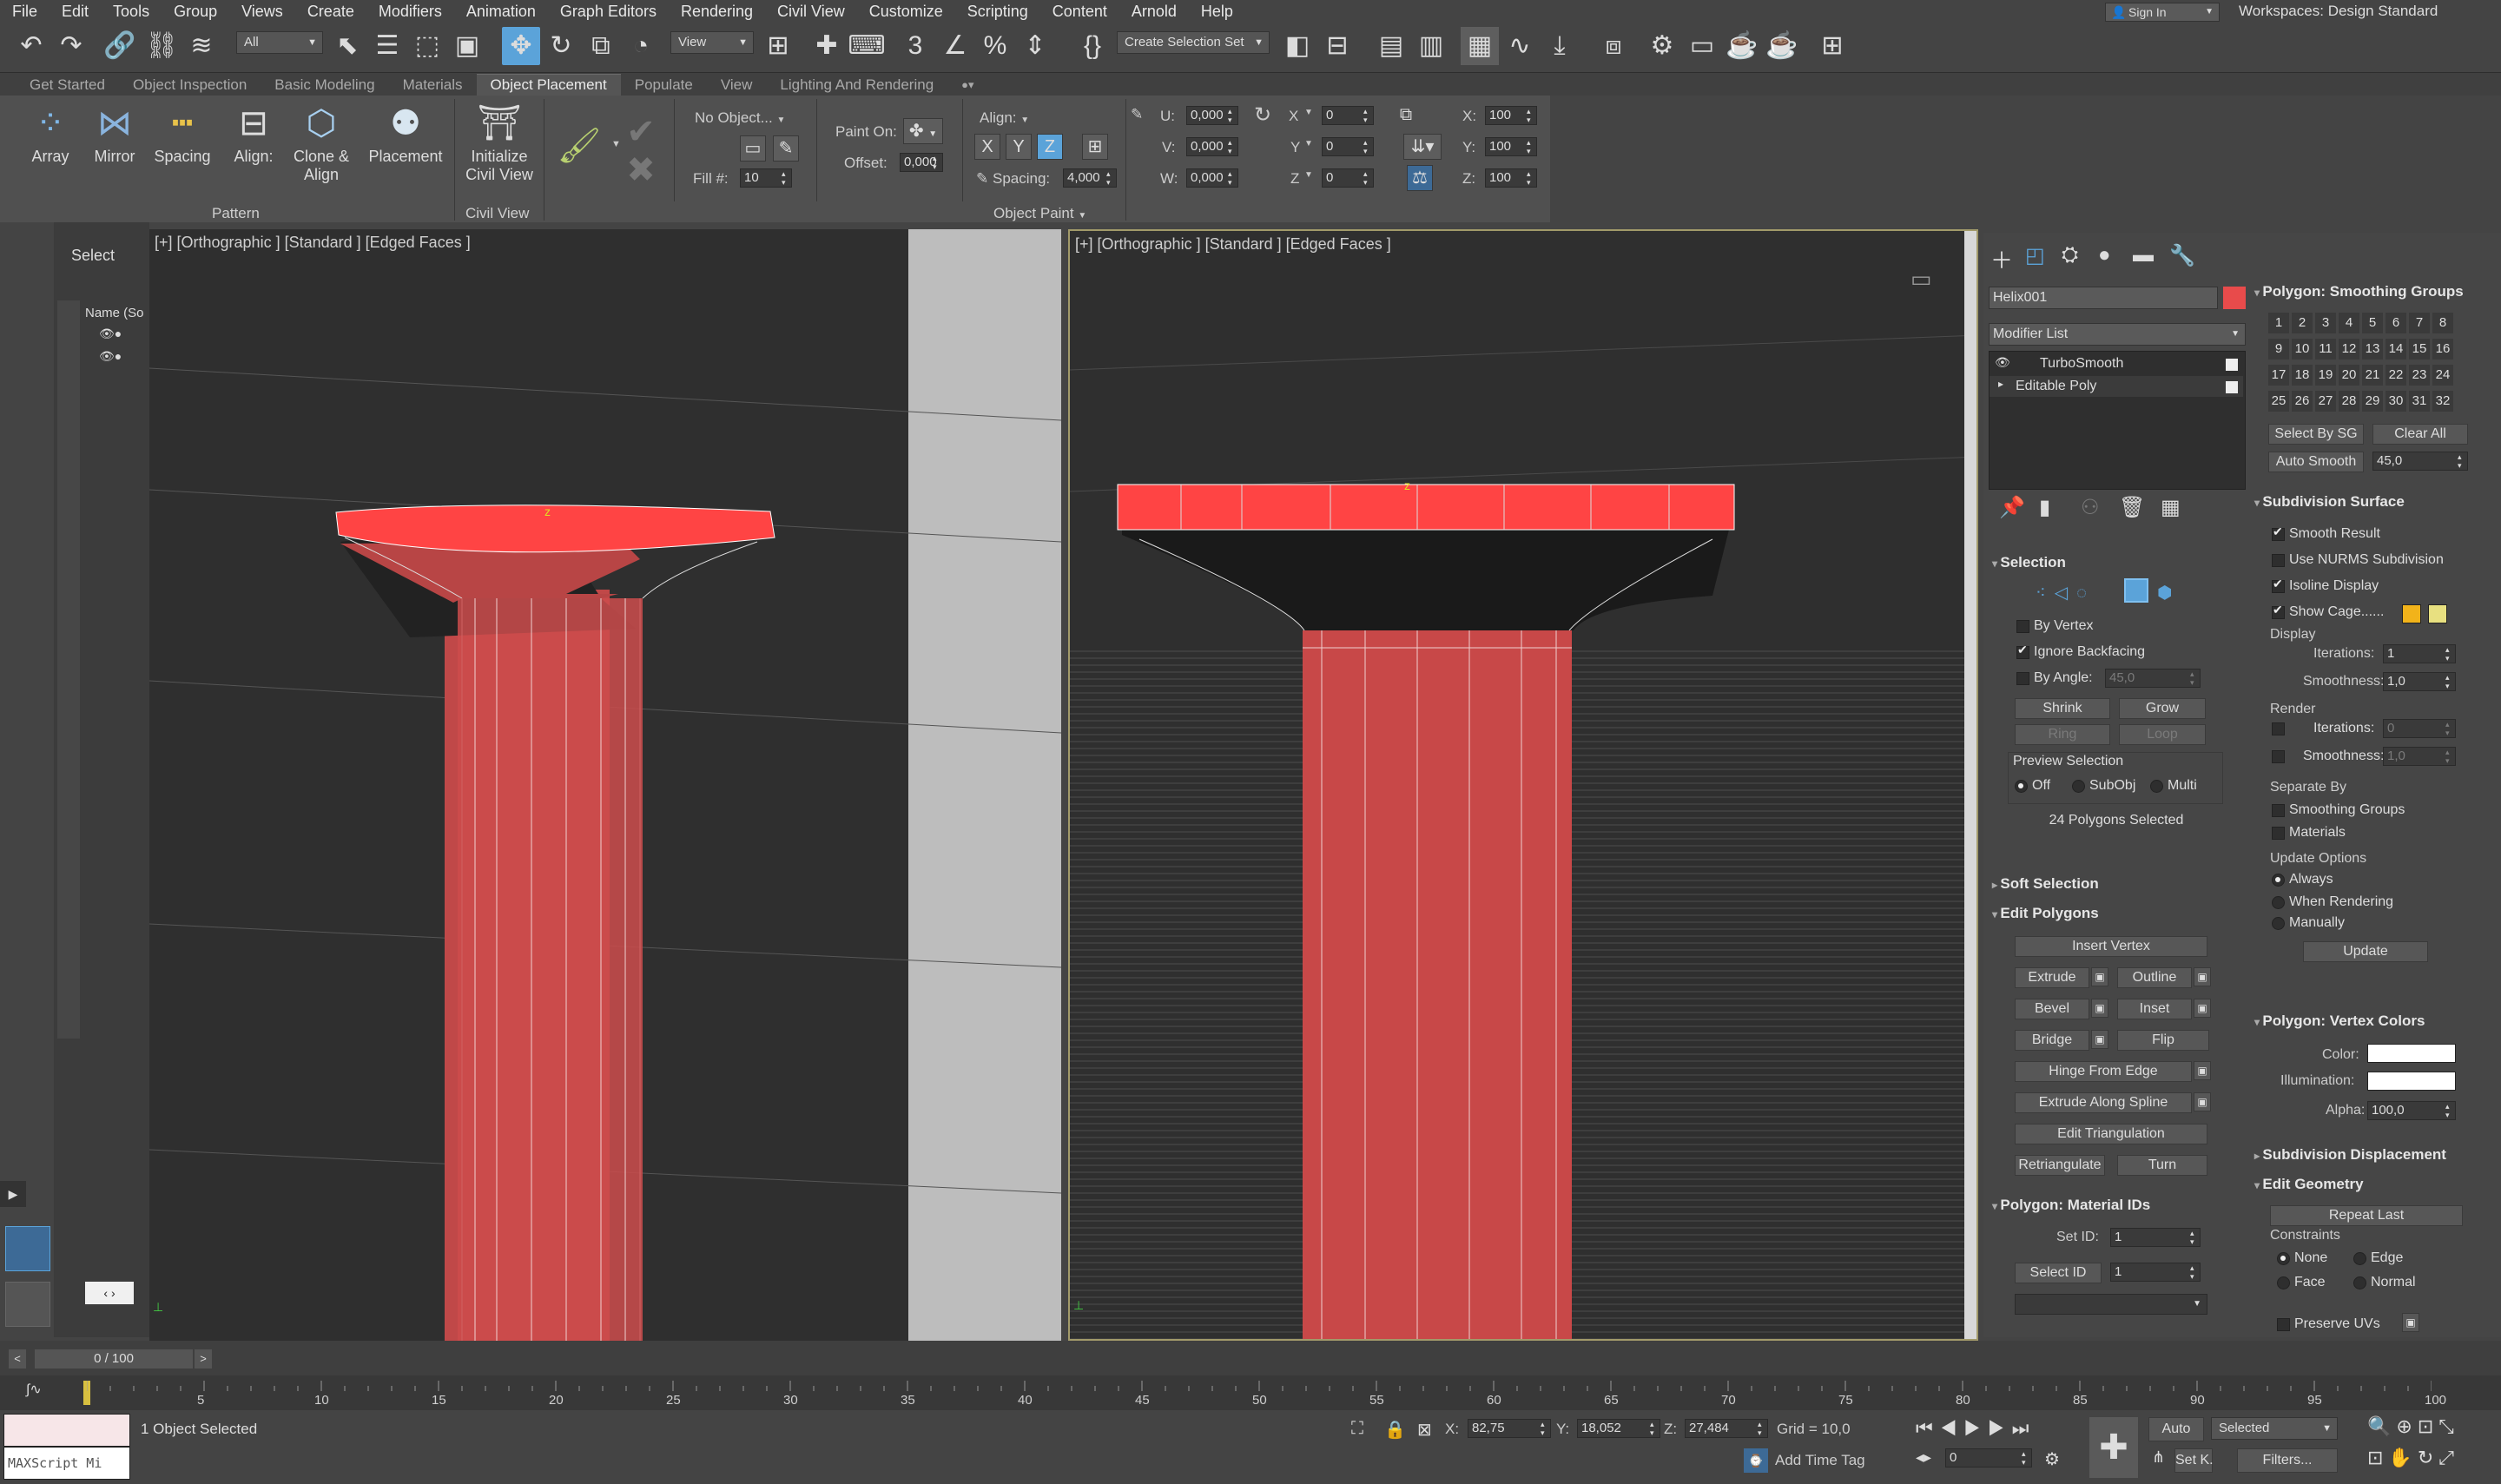 The height and width of the screenshot is (1484, 2501). I want to click on element-level-icon: ⬢, so click(2164, 592).